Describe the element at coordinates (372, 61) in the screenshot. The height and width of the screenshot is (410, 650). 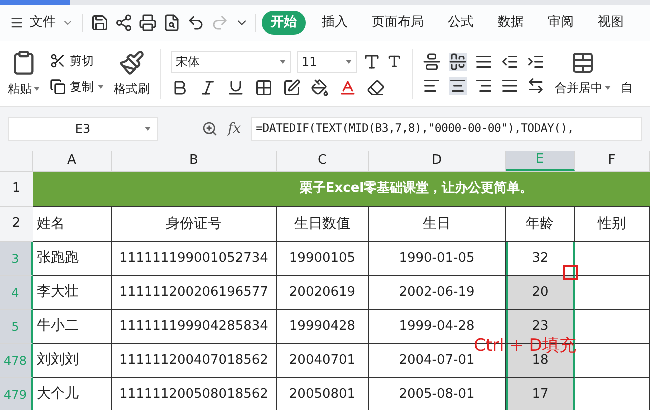
I see `increase-font-icon` at that location.